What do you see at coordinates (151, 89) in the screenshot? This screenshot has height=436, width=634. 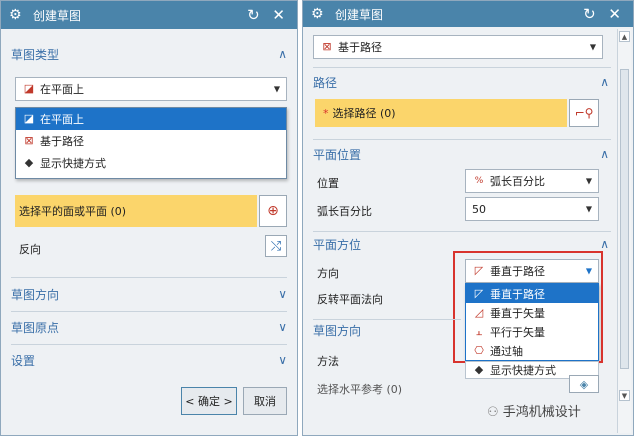 I see `sketch-type-select: ◪ 在平面上 ▼` at bounding box center [151, 89].